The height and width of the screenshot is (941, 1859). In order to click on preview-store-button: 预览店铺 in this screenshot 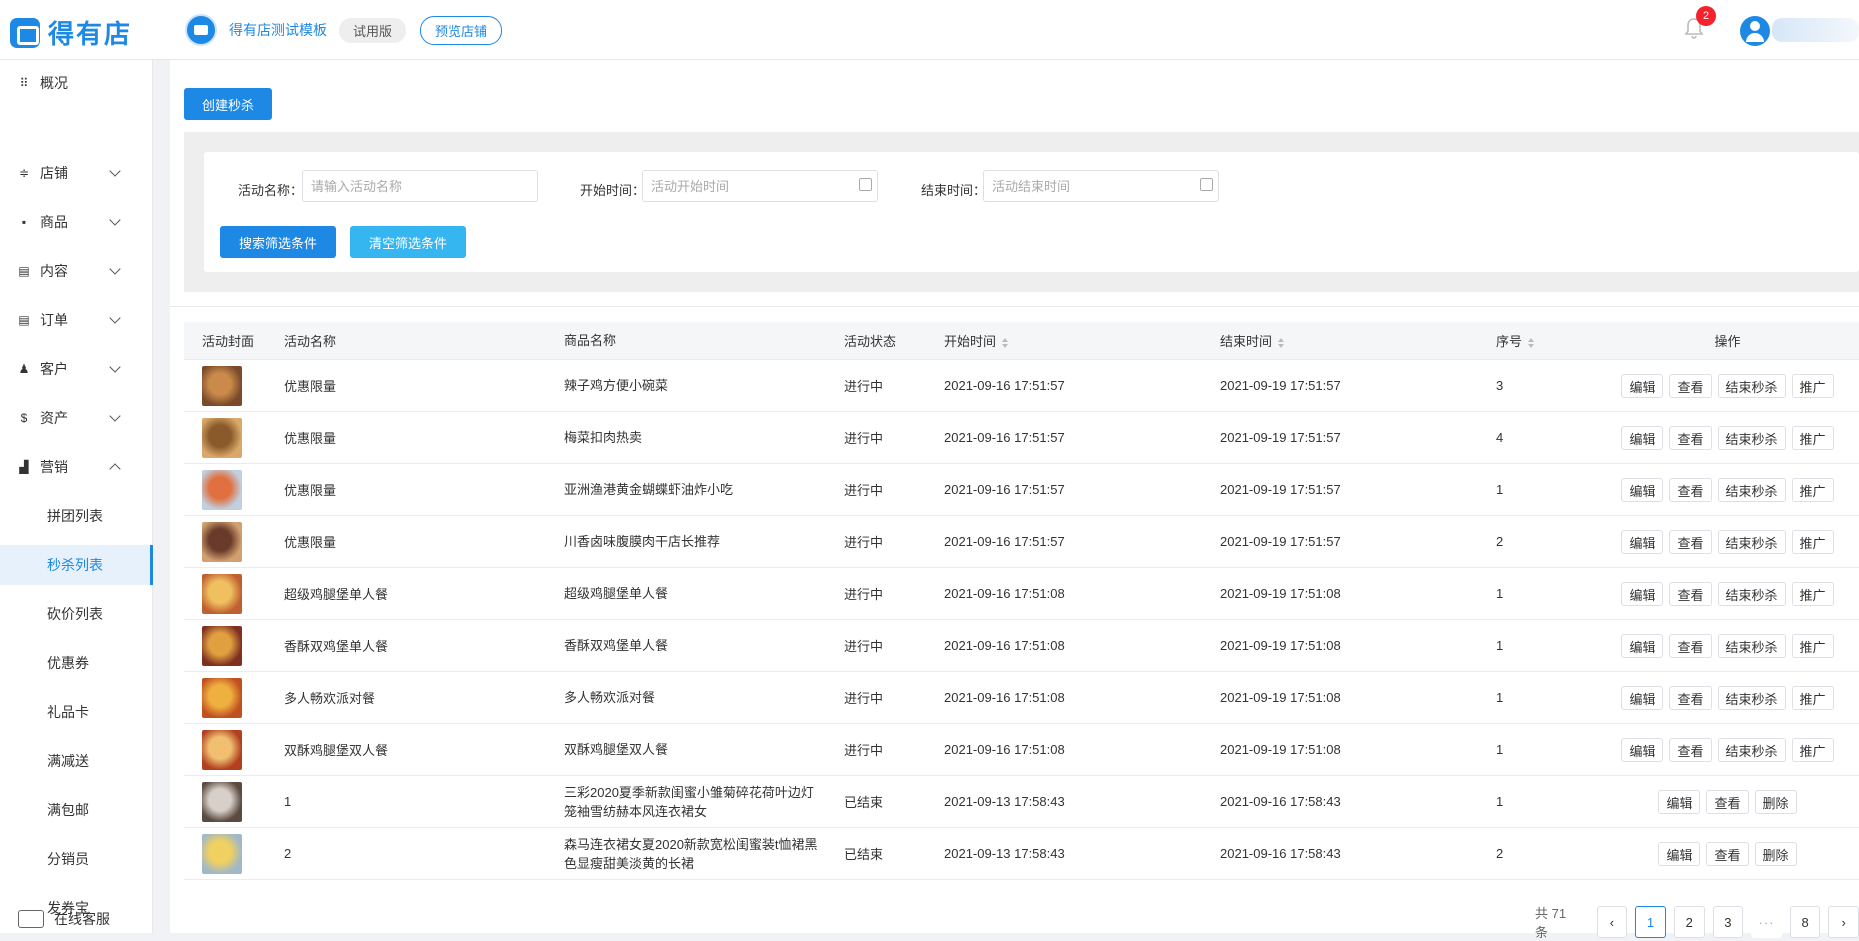, I will do `click(461, 30)`.